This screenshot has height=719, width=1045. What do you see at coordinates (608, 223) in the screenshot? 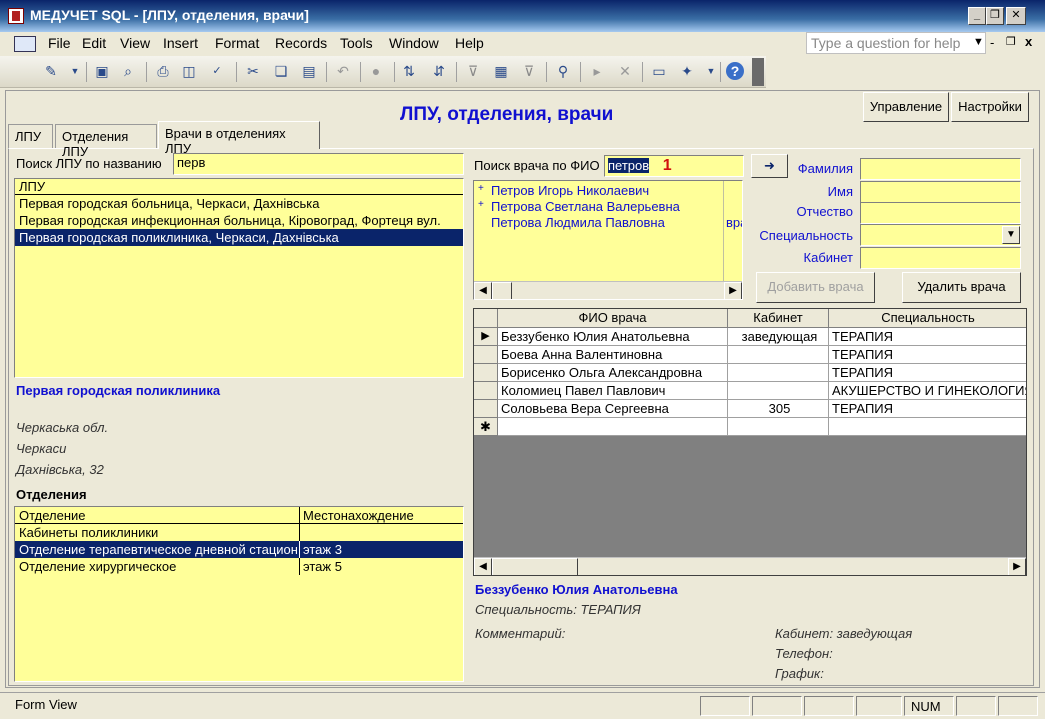
I see `list-item: Петрова Людмила Павловна вра` at bounding box center [608, 223].